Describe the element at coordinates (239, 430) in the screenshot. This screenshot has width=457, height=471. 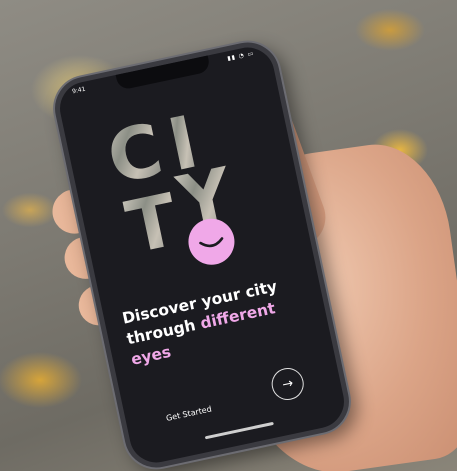
I see `home-indicator` at that location.